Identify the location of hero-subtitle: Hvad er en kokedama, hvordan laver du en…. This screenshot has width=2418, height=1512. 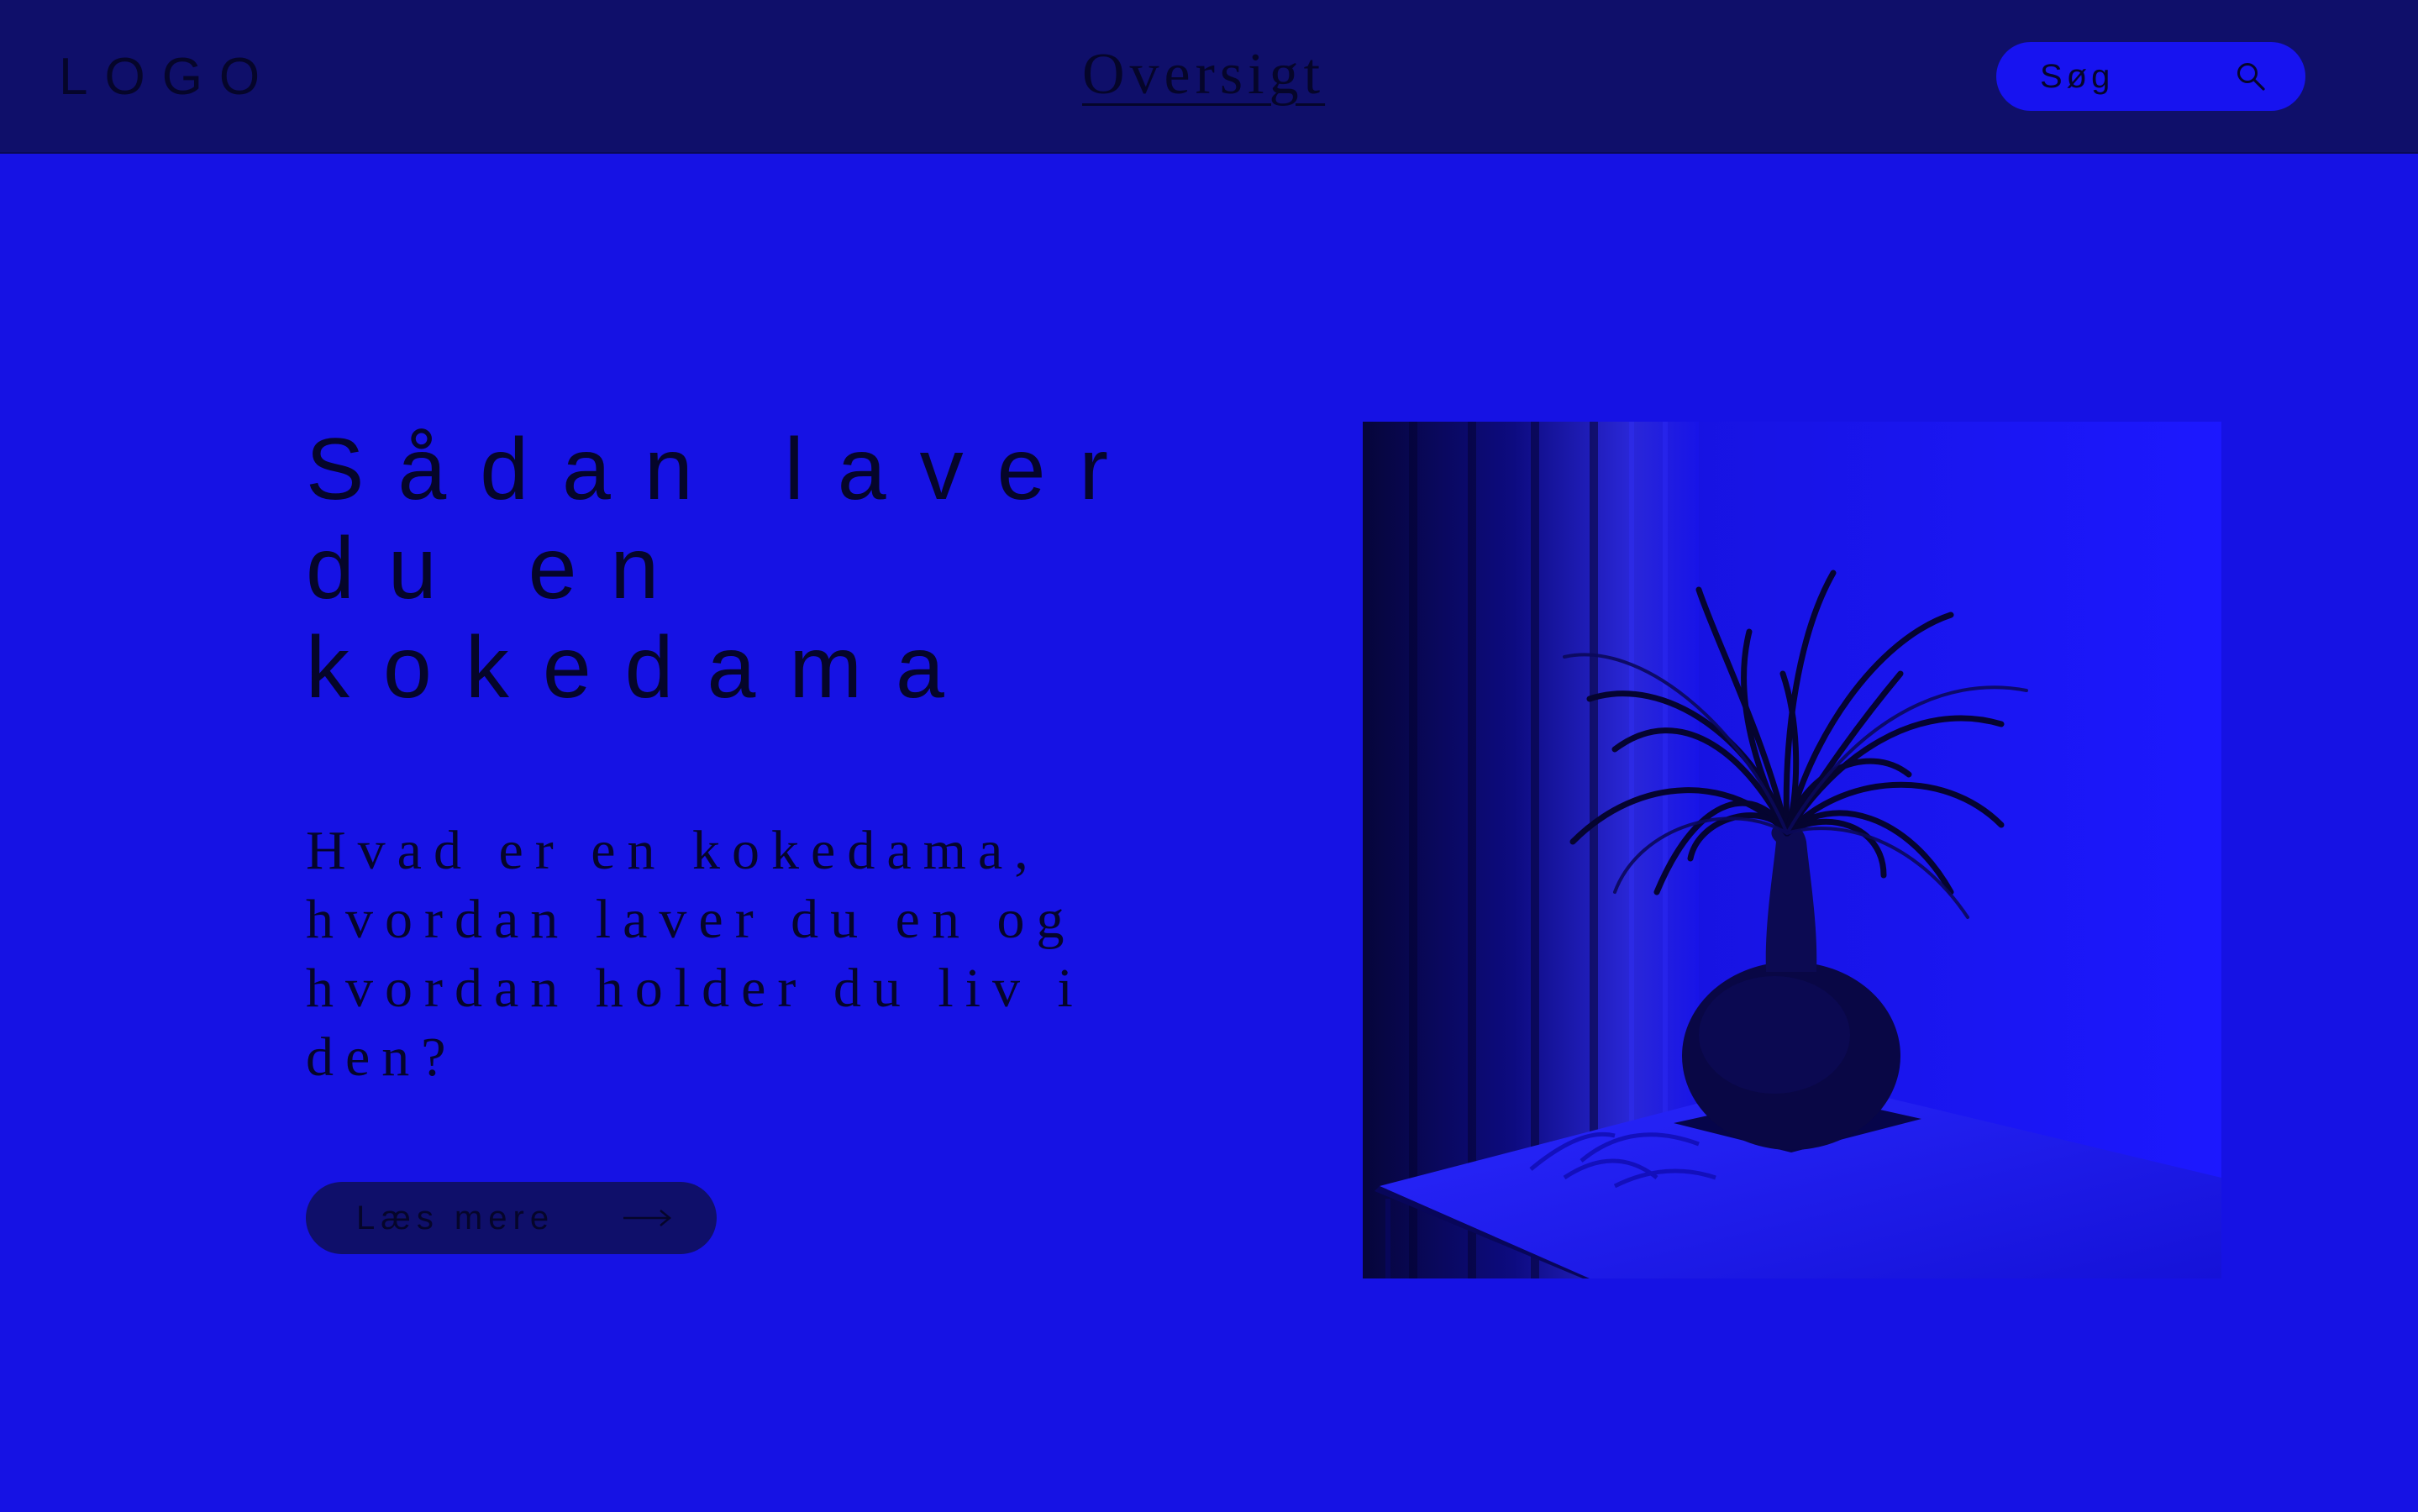
(696, 954).